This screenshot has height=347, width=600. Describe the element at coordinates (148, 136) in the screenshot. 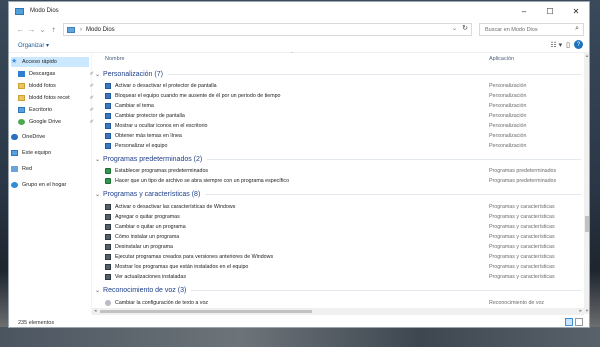

I see `item-name: Obtener más temas en línea` at that location.